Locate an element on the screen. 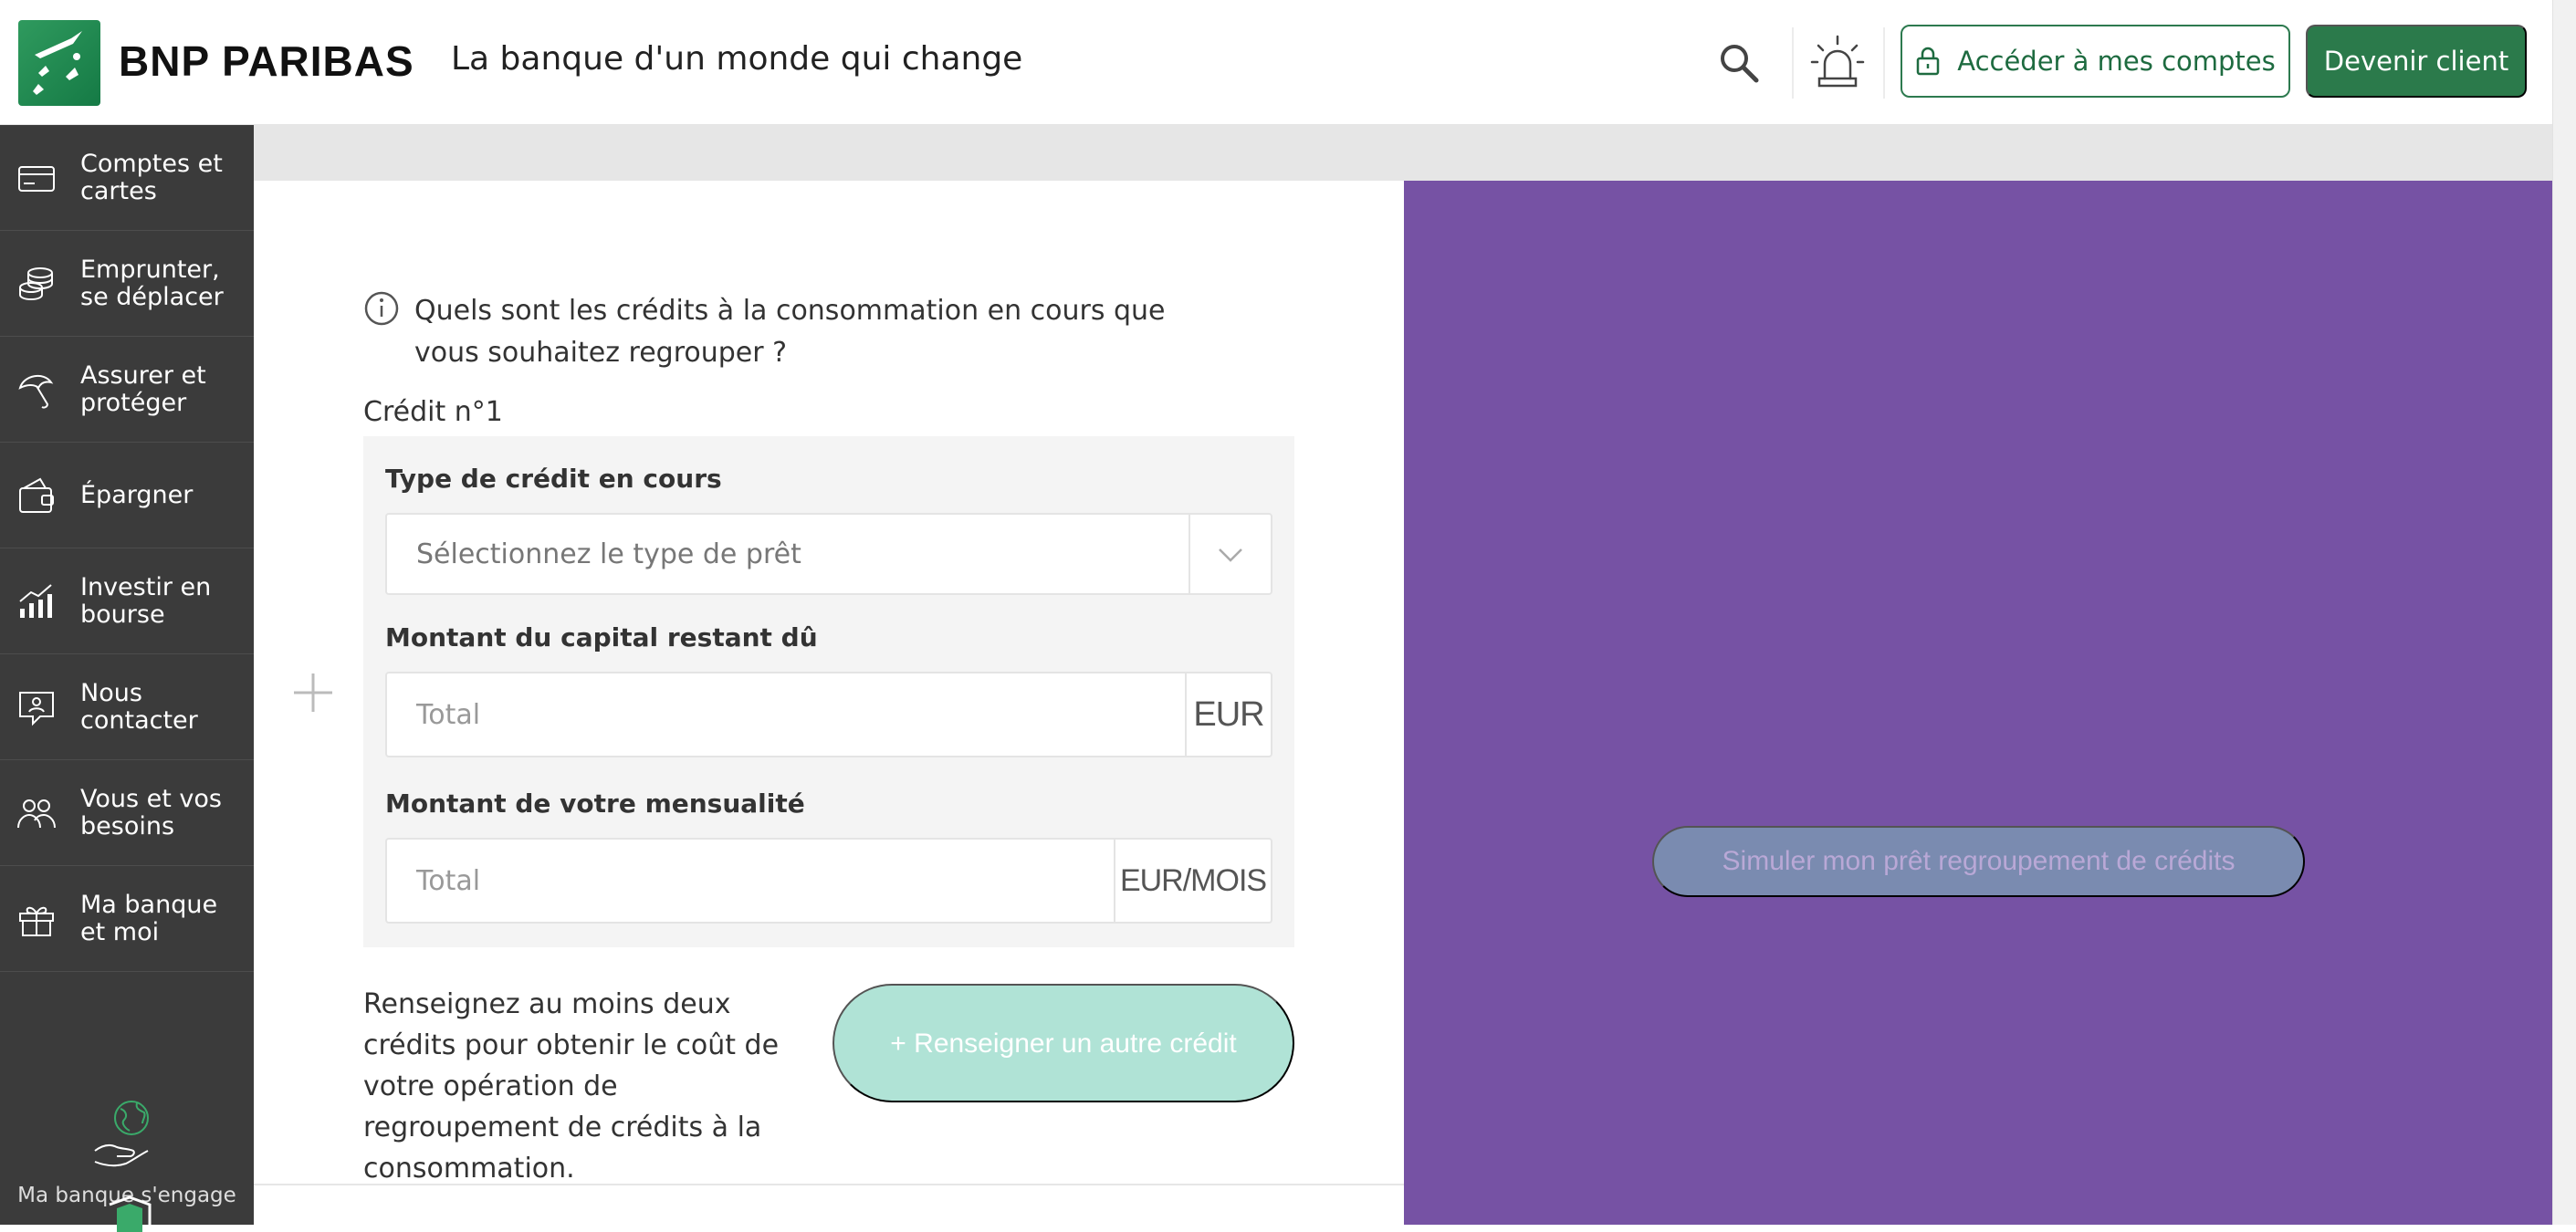 The width and height of the screenshot is (2576, 1232). credit-type-label: Type de crédit en cours is located at coordinates (553, 479).